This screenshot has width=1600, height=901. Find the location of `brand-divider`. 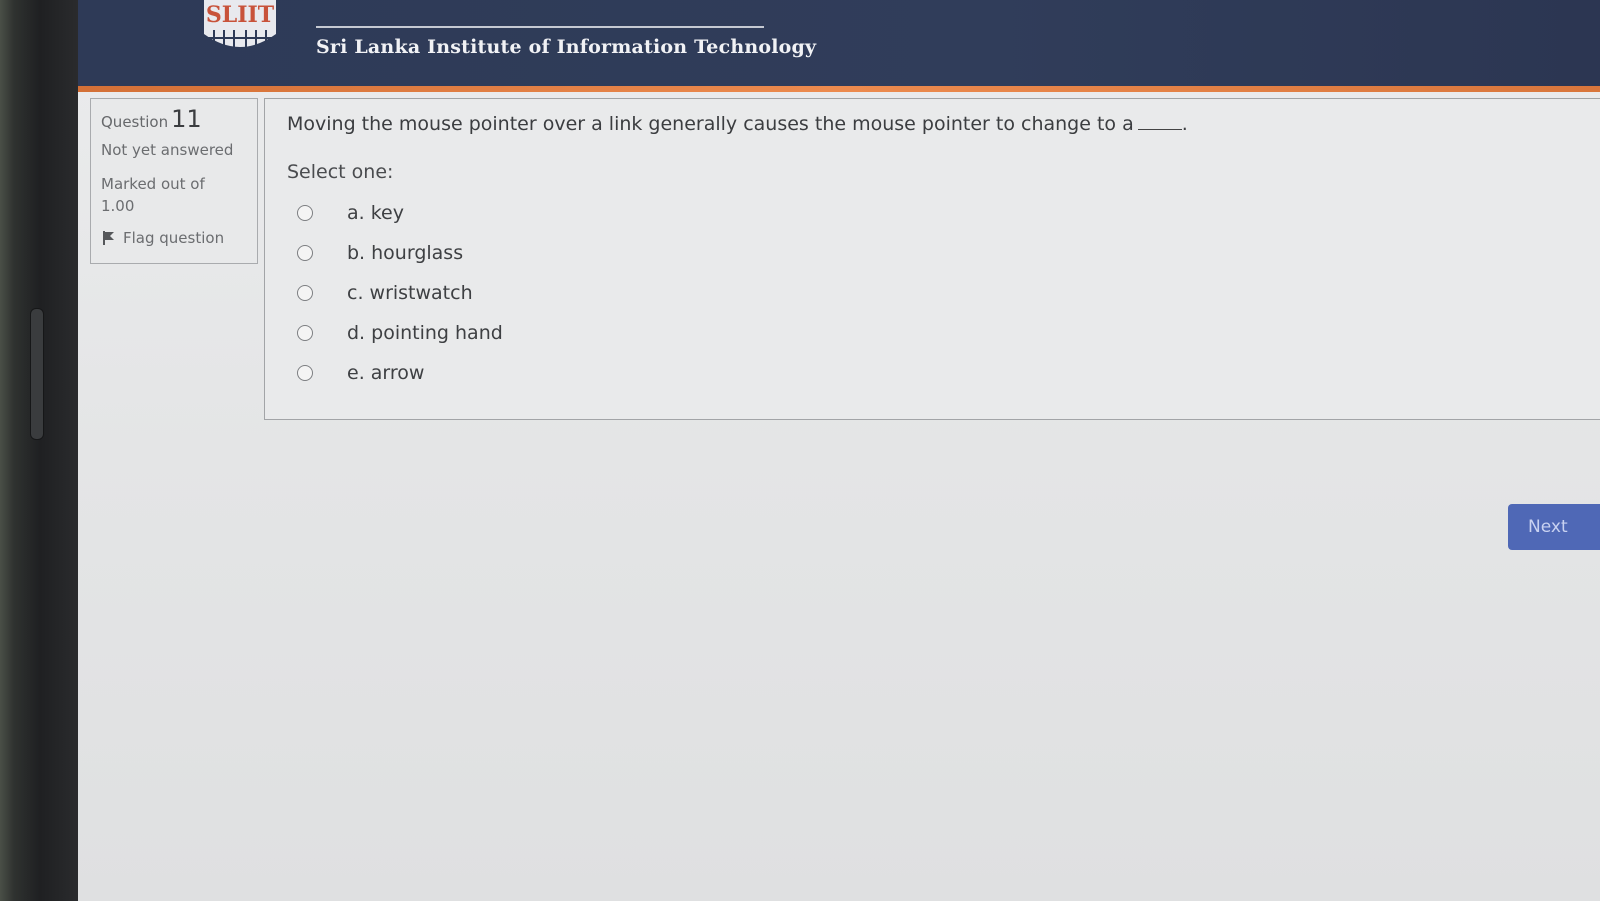

brand-divider is located at coordinates (540, 27).